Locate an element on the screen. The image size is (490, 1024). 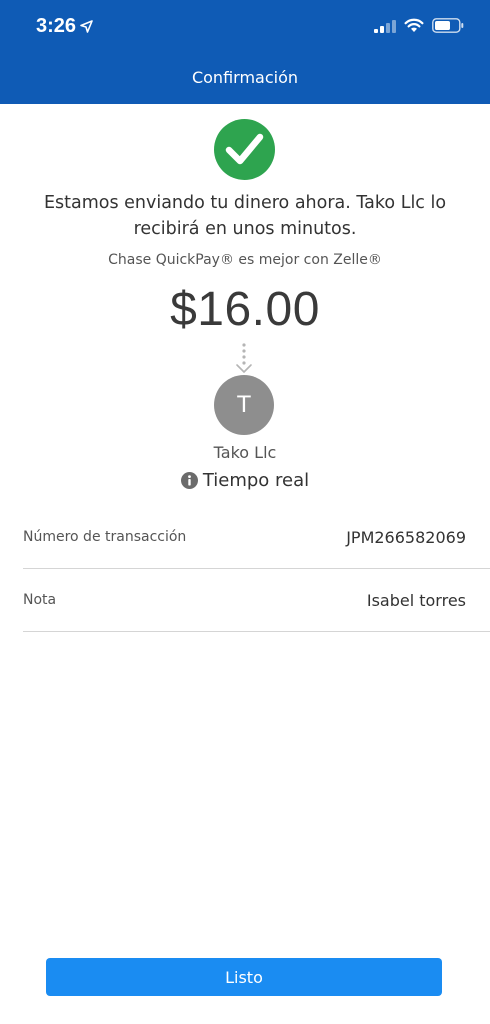
note-row: Nota Isabel torres is located at coordinates (256, 600).